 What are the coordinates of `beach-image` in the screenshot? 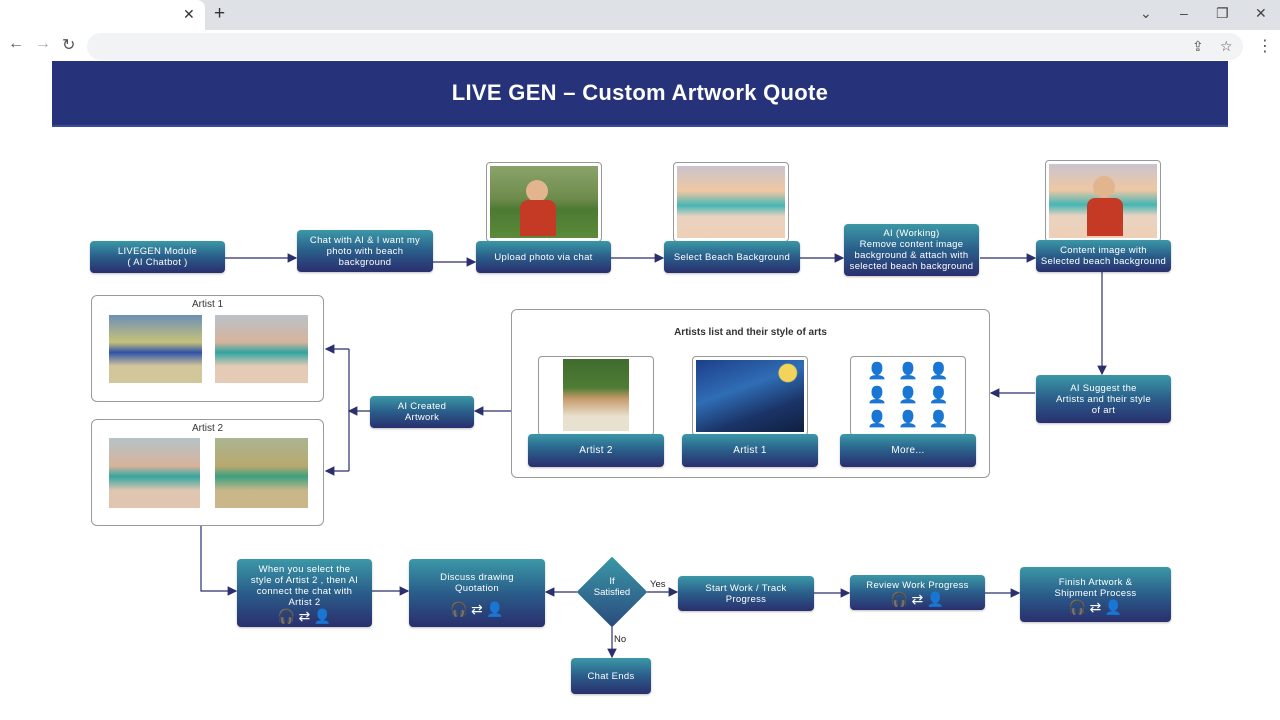 It's located at (731, 202).